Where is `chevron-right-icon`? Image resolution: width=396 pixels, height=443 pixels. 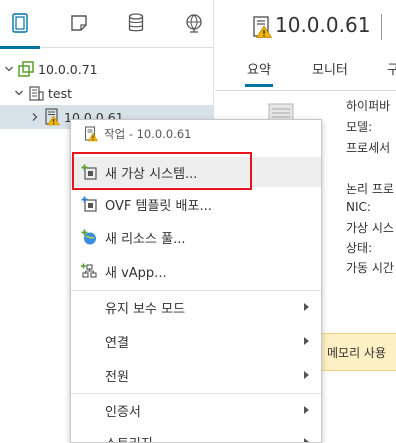 chevron-right-icon is located at coordinates (35, 117).